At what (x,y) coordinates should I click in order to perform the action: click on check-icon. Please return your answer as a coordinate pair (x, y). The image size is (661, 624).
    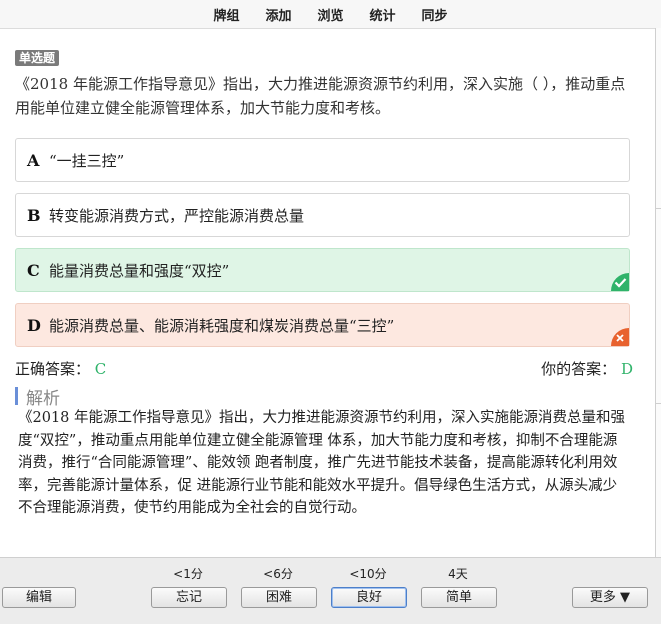
    Looking at the image, I should click on (620, 282).